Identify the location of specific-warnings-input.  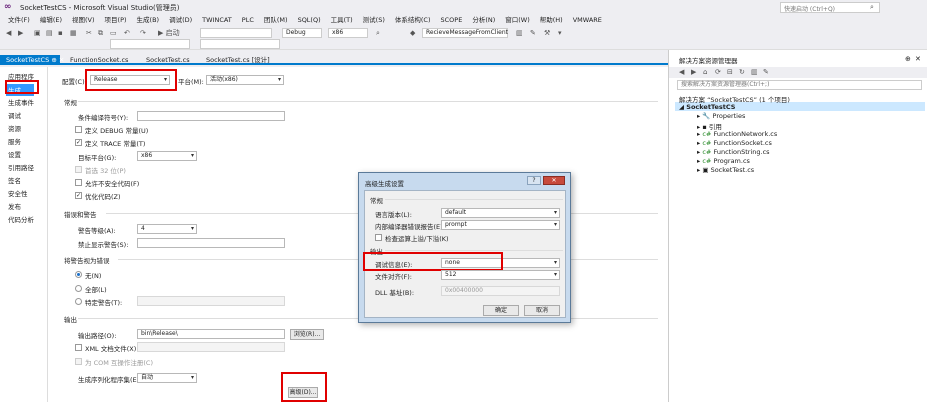
(211, 301).